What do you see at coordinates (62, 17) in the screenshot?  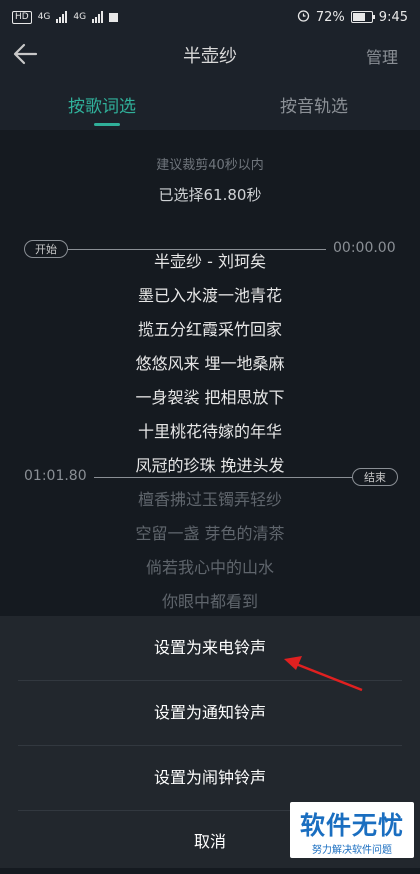 I see `signal-icon` at bounding box center [62, 17].